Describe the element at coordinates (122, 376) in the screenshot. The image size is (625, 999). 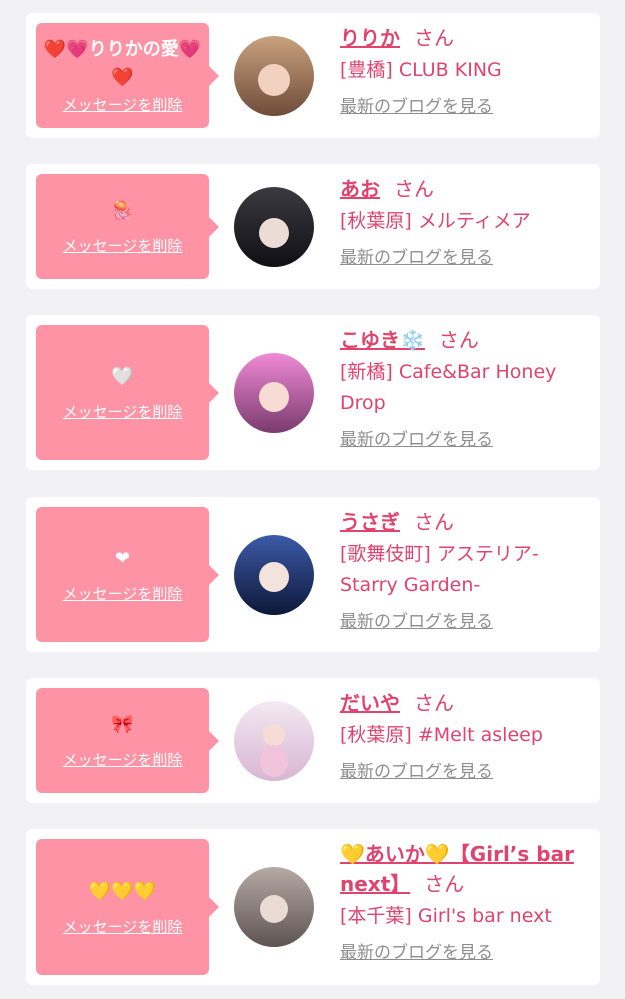
I see `message-text: 🤍` at that location.